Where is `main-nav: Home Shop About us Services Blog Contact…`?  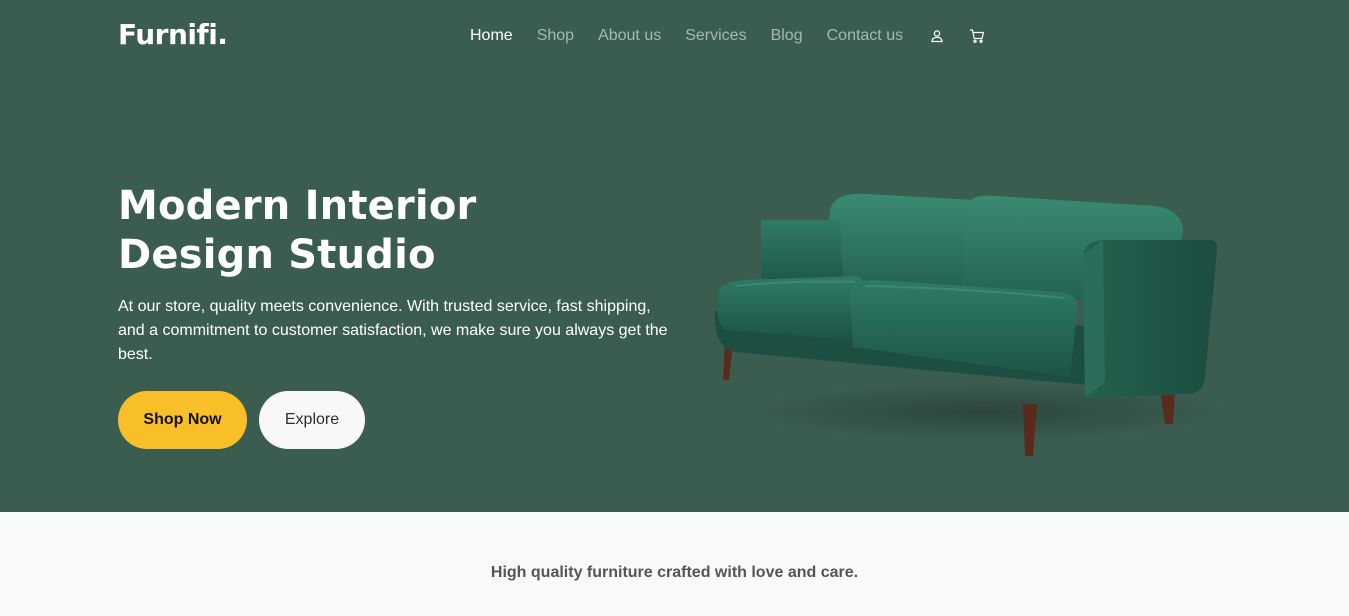
main-nav: Home Shop About us Services Blog Contact… is located at coordinates (727, 36).